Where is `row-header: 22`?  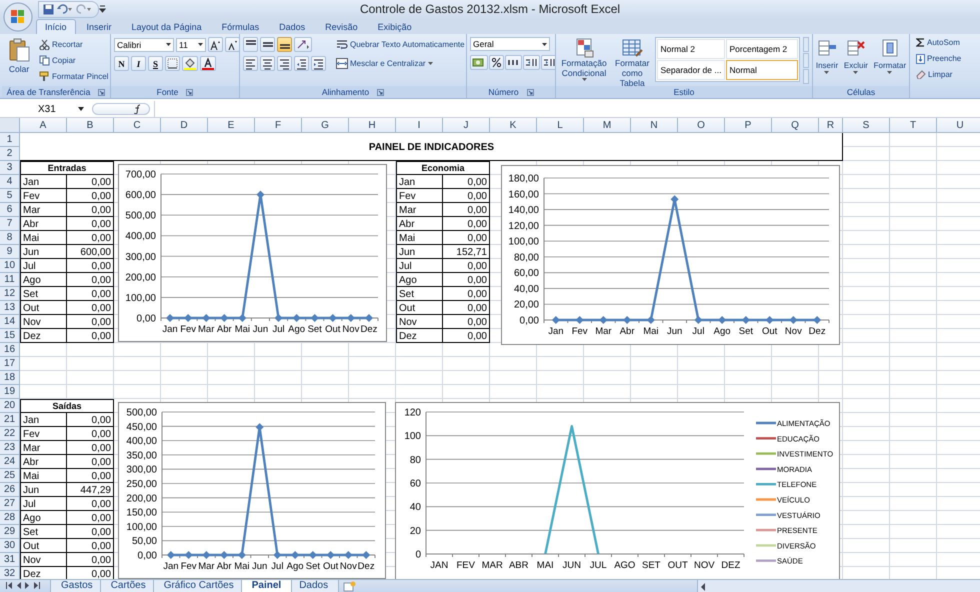
row-header: 22 is located at coordinates (10, 434).